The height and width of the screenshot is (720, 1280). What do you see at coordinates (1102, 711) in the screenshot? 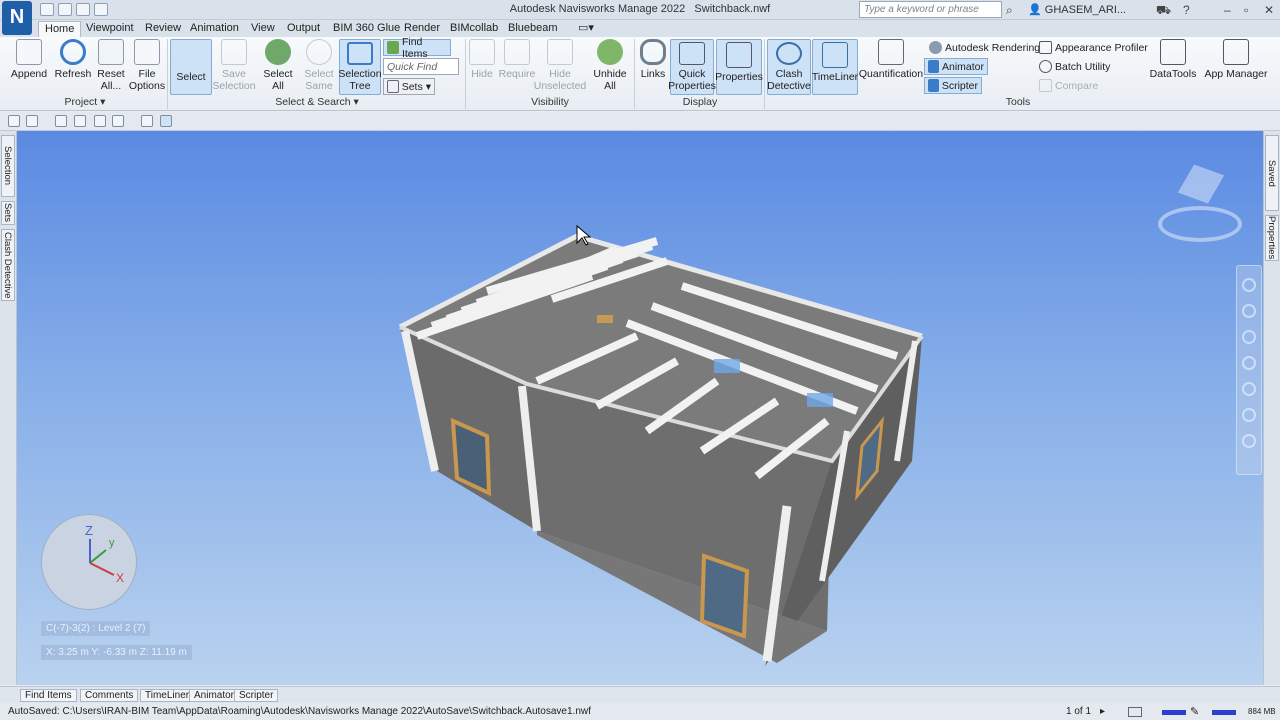
I see `page-next-icon: ▸` at bounding box center [1102, 711].